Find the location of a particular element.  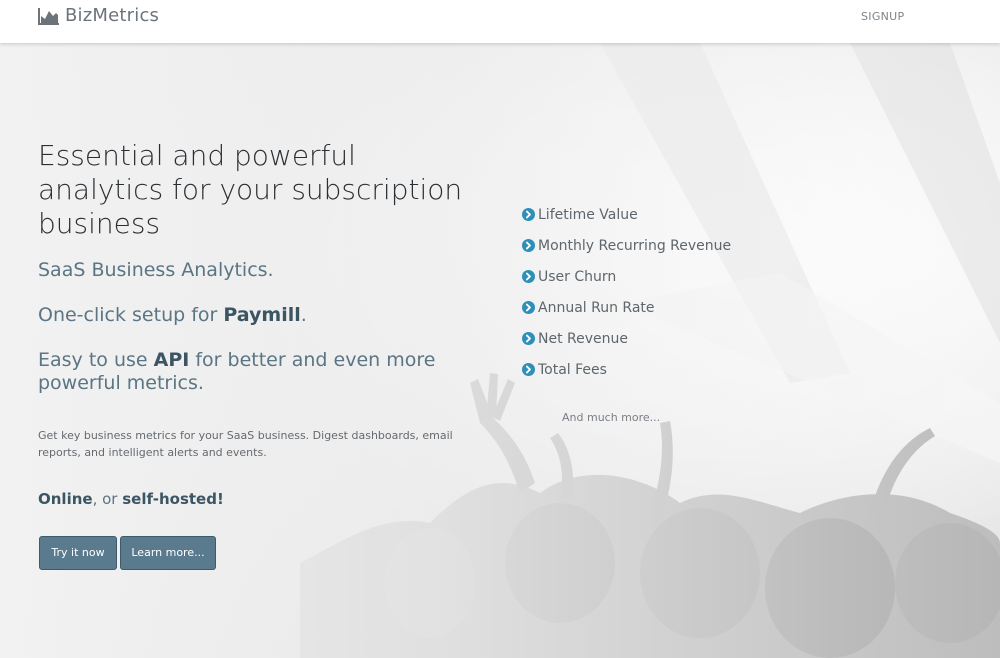

hosting-options: Online, or self-hosted! is located at coordinates (131, 499).